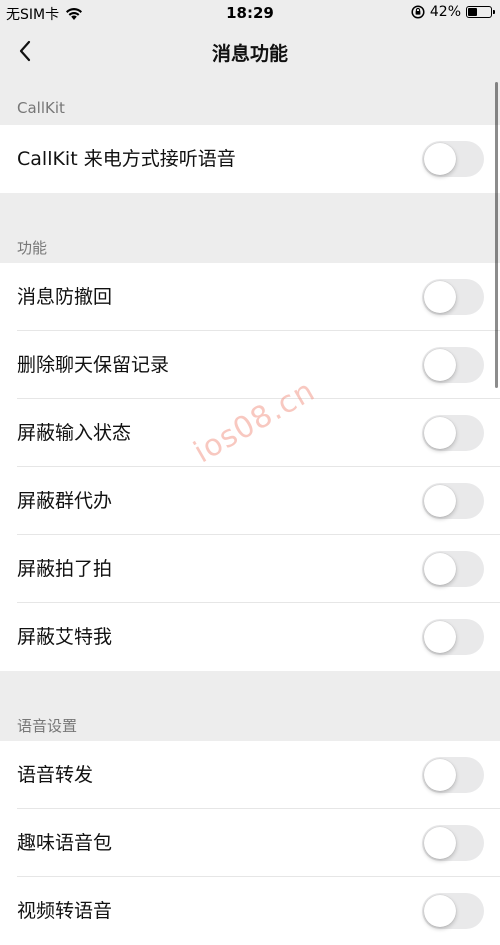 The image size is (500, 945). Describe the element at coordinates (250, 365) in the screenshot. I see `setting-row: 删除聊天保留记录` at that location.